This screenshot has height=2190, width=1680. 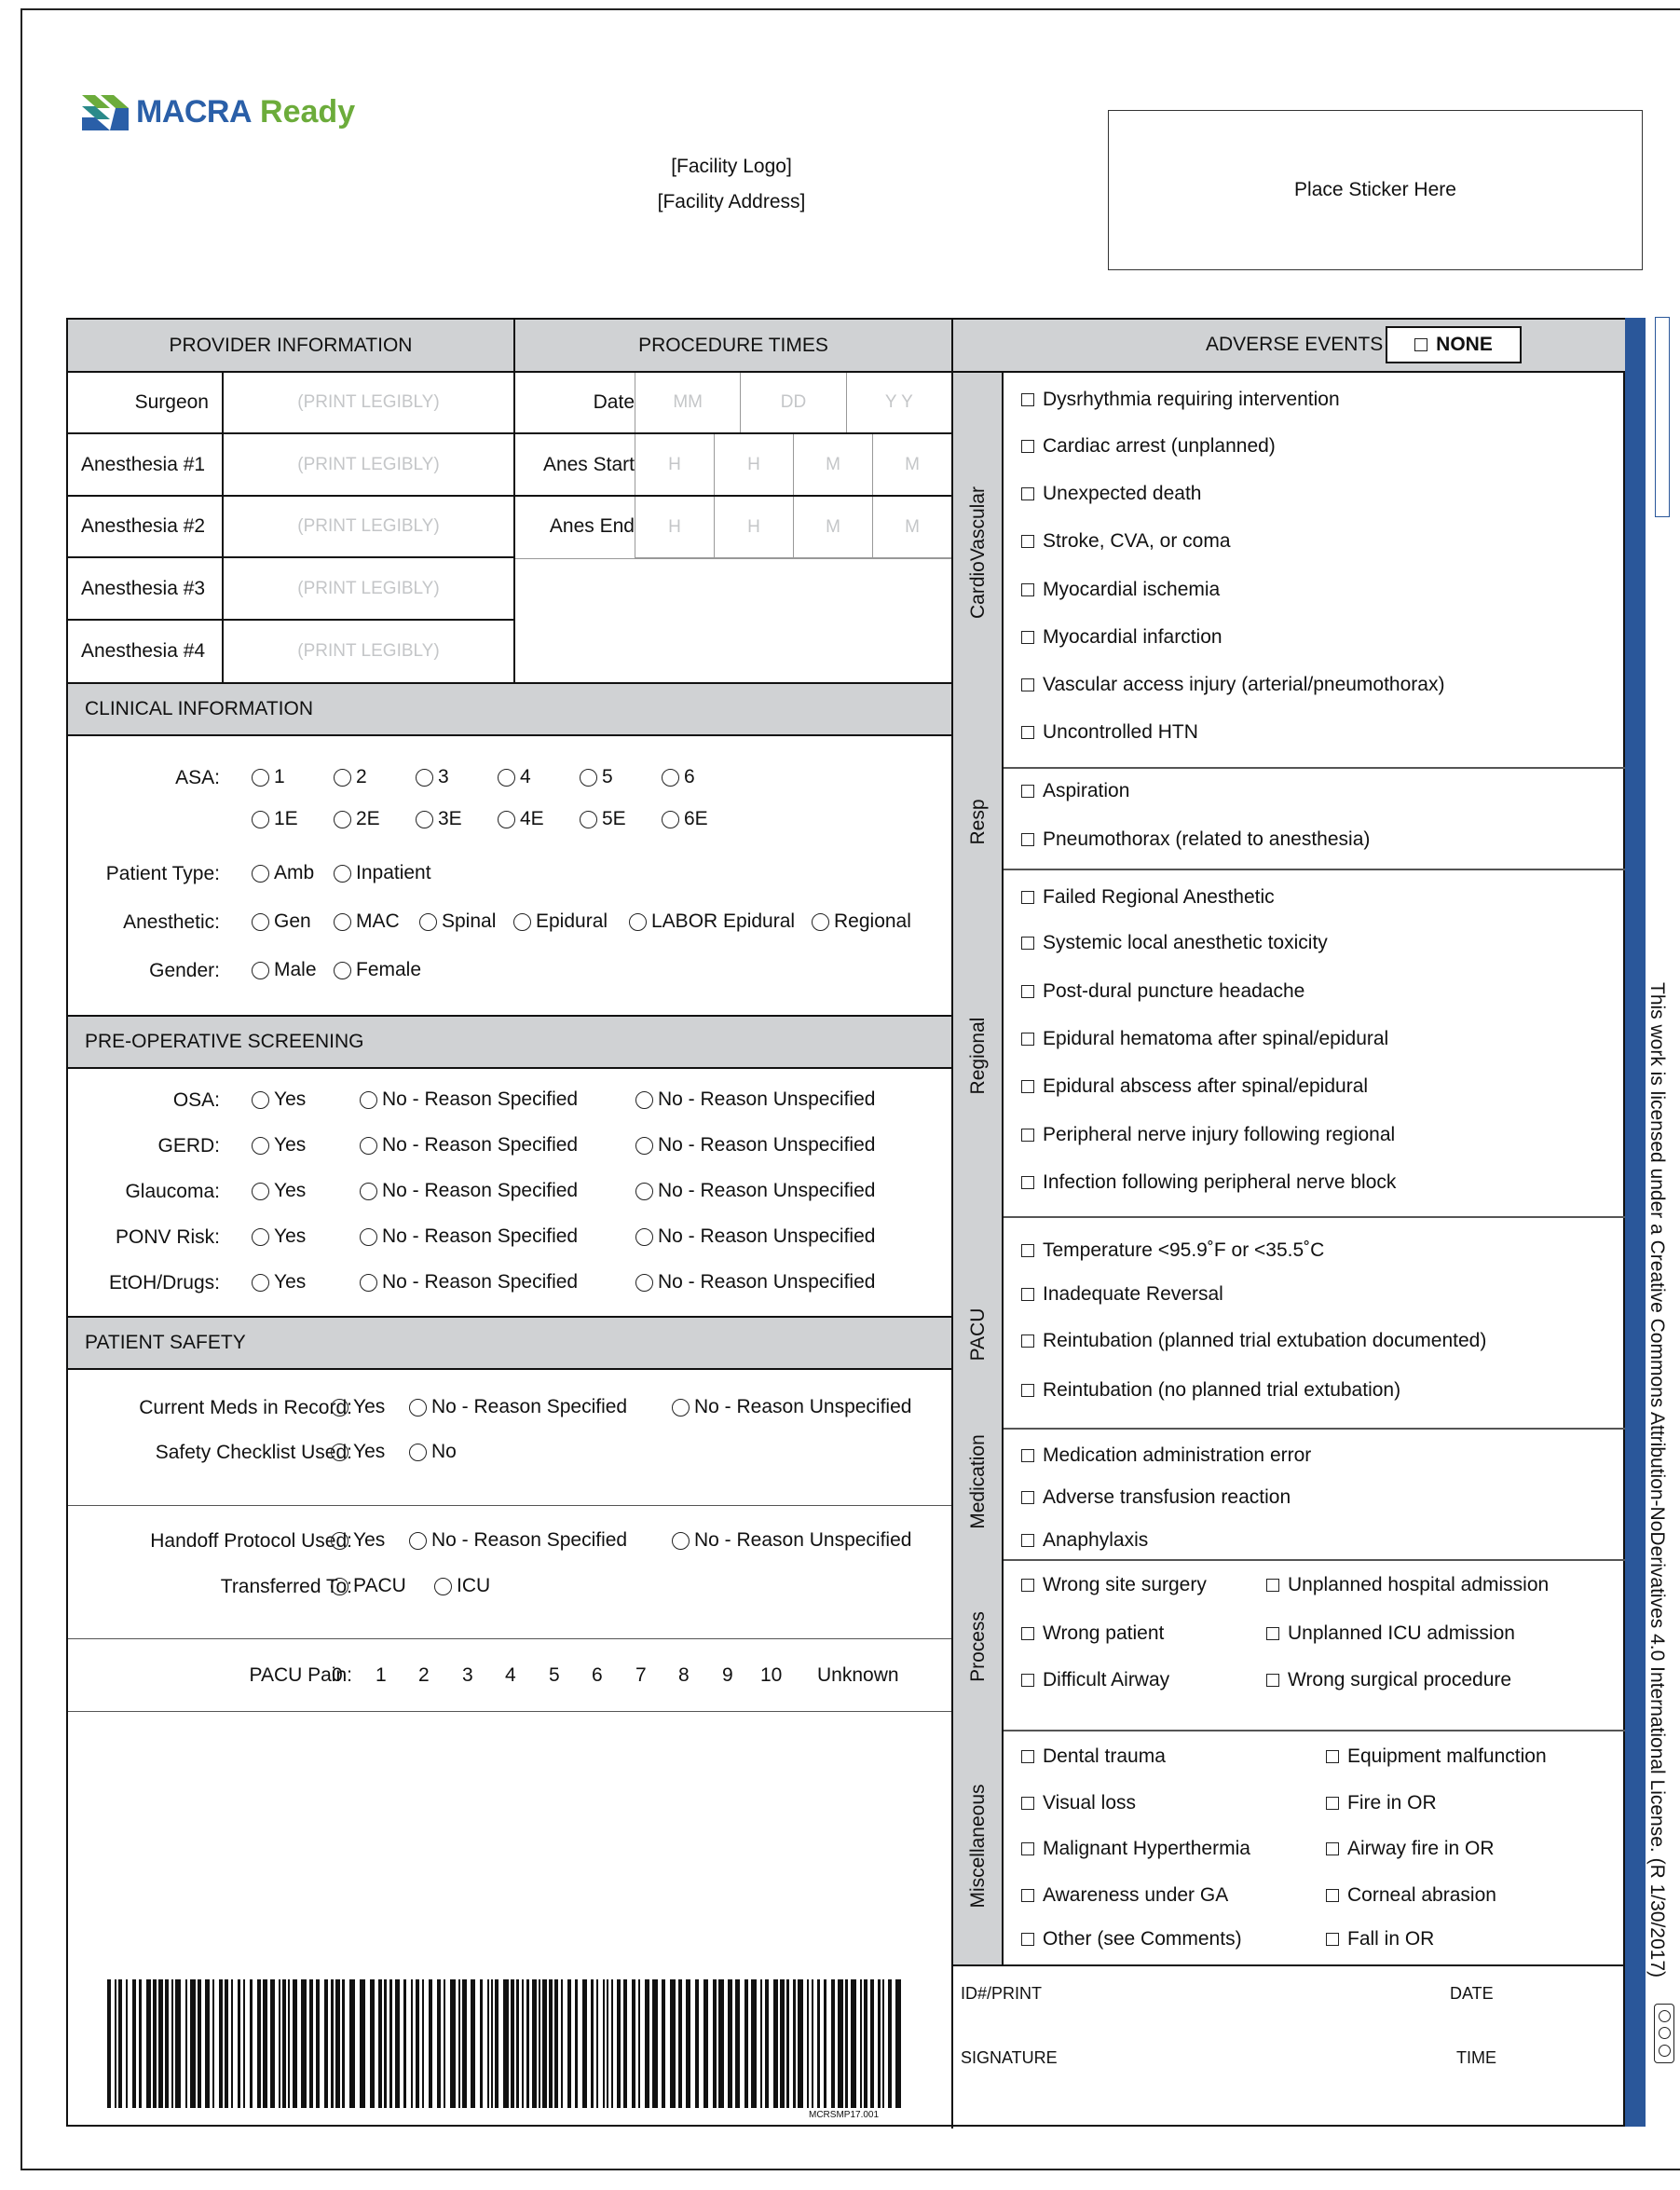 What do you see at coordinates (469, 1191) in the screenshot?
I see `glaucoma-no-specified-radio: No - Reason Specified` at bounding box center [469, 1191].